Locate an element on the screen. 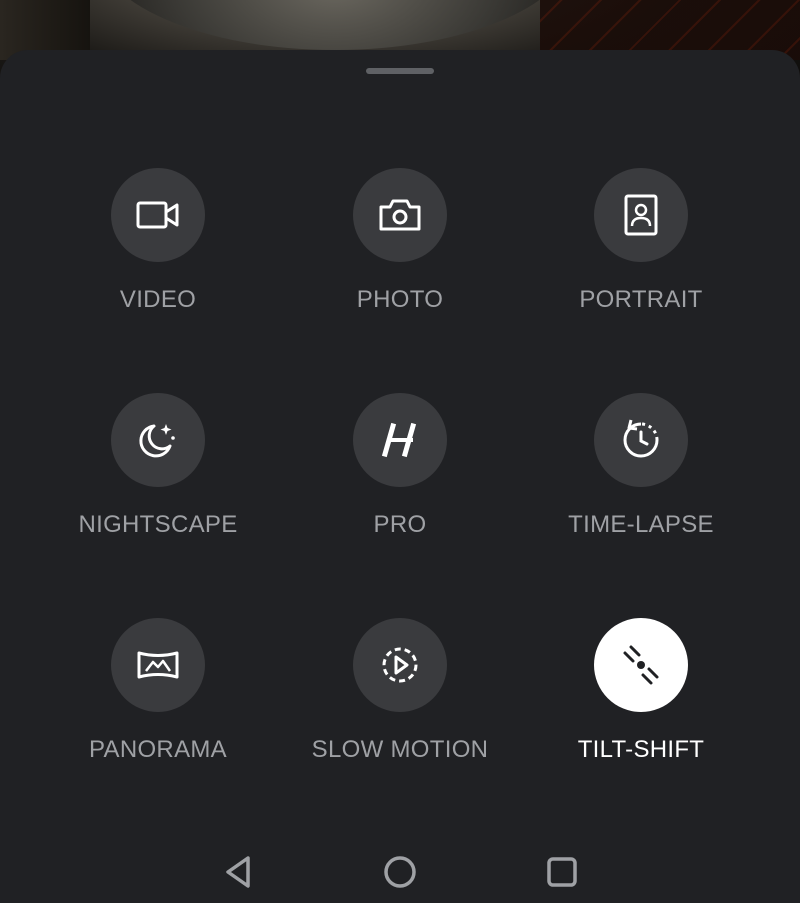 The image size is (800, 903). mode-time-lapse: TIME-LAPSE is located at coordinates (641, 473).